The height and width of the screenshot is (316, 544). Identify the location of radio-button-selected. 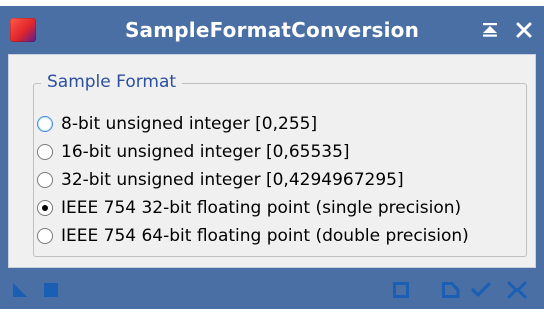
(45, 208).